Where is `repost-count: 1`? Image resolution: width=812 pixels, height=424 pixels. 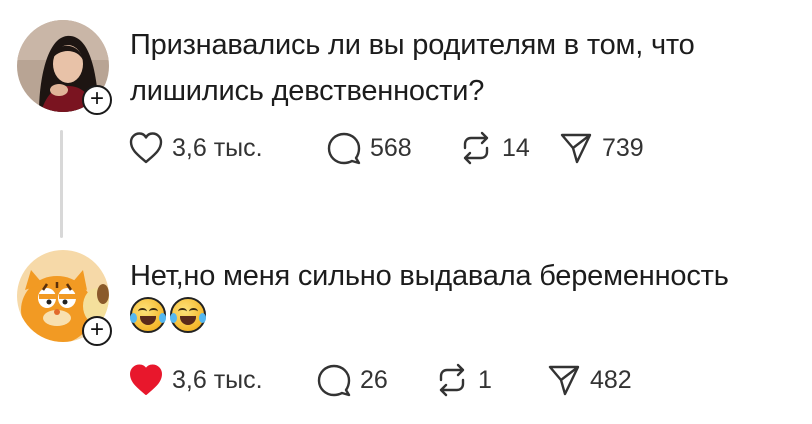
repost-count: 1 is located at coordinates (485, 379).